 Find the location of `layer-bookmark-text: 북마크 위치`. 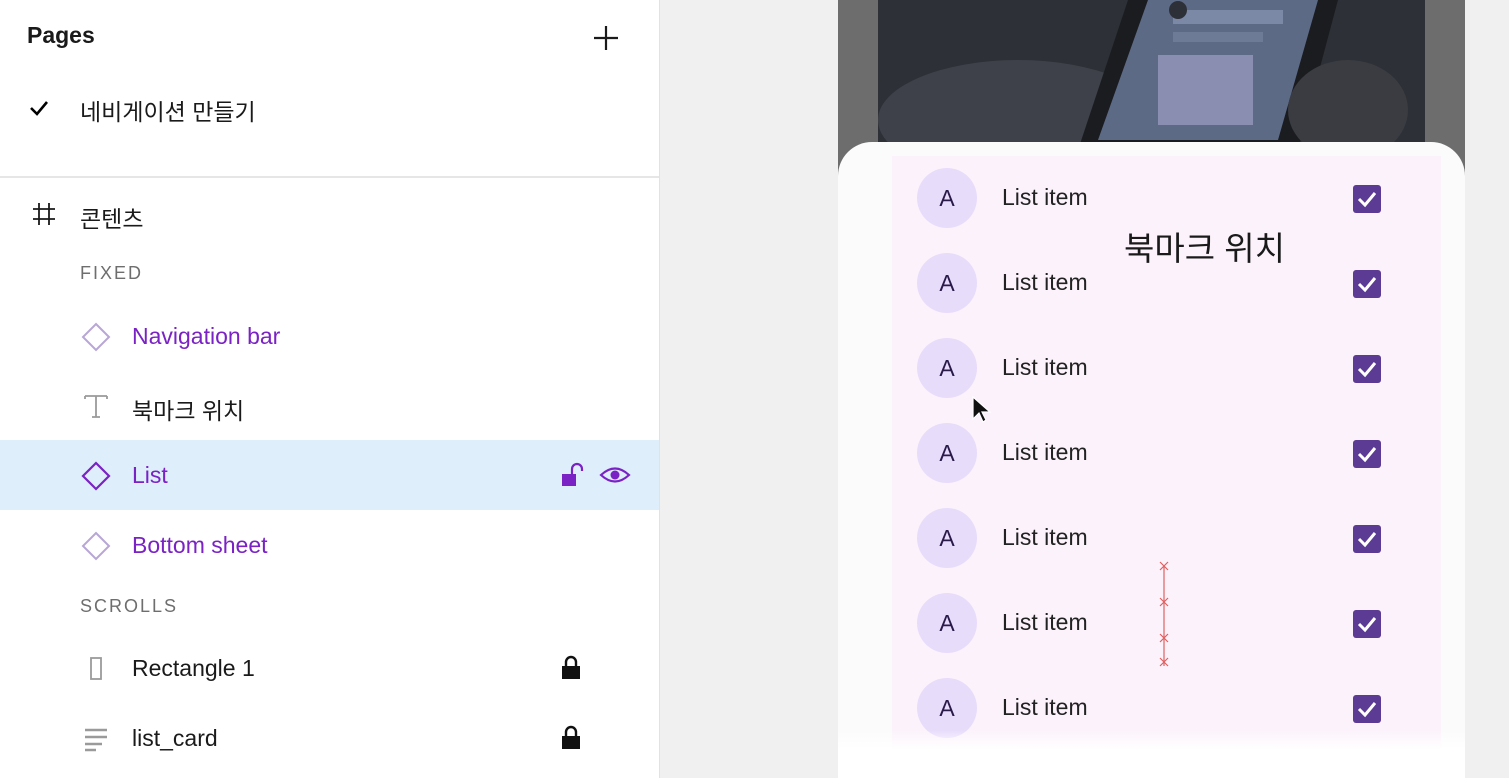

layer-bookmark-text: 북마크 위치 is located at coordinates (329, 405).